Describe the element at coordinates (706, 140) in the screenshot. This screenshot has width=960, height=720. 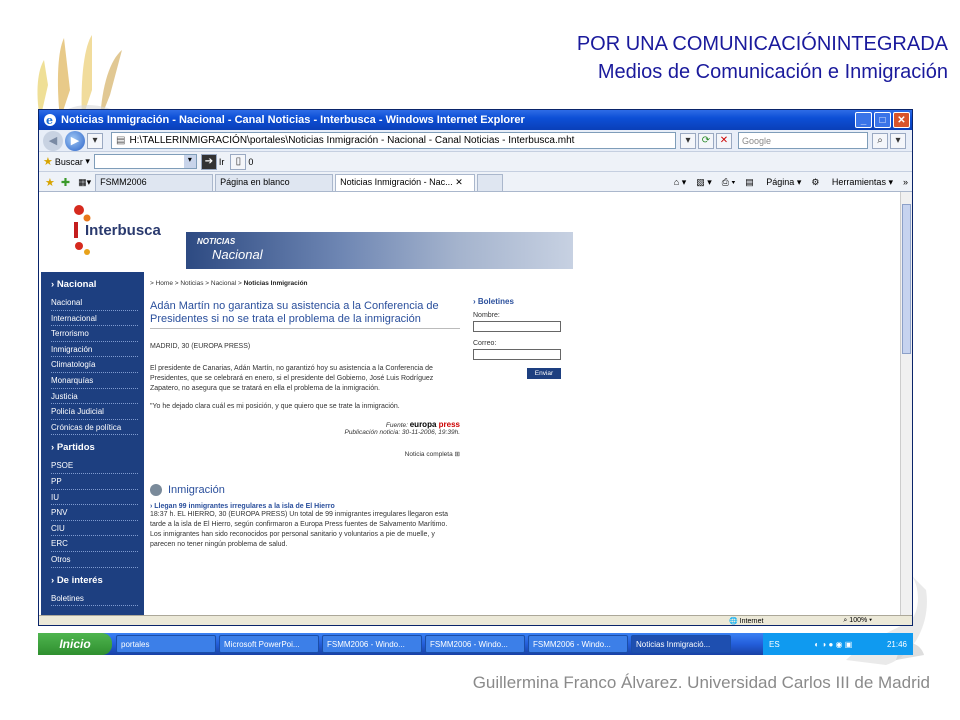
I see `refresh-icon: ⟳` at that location.